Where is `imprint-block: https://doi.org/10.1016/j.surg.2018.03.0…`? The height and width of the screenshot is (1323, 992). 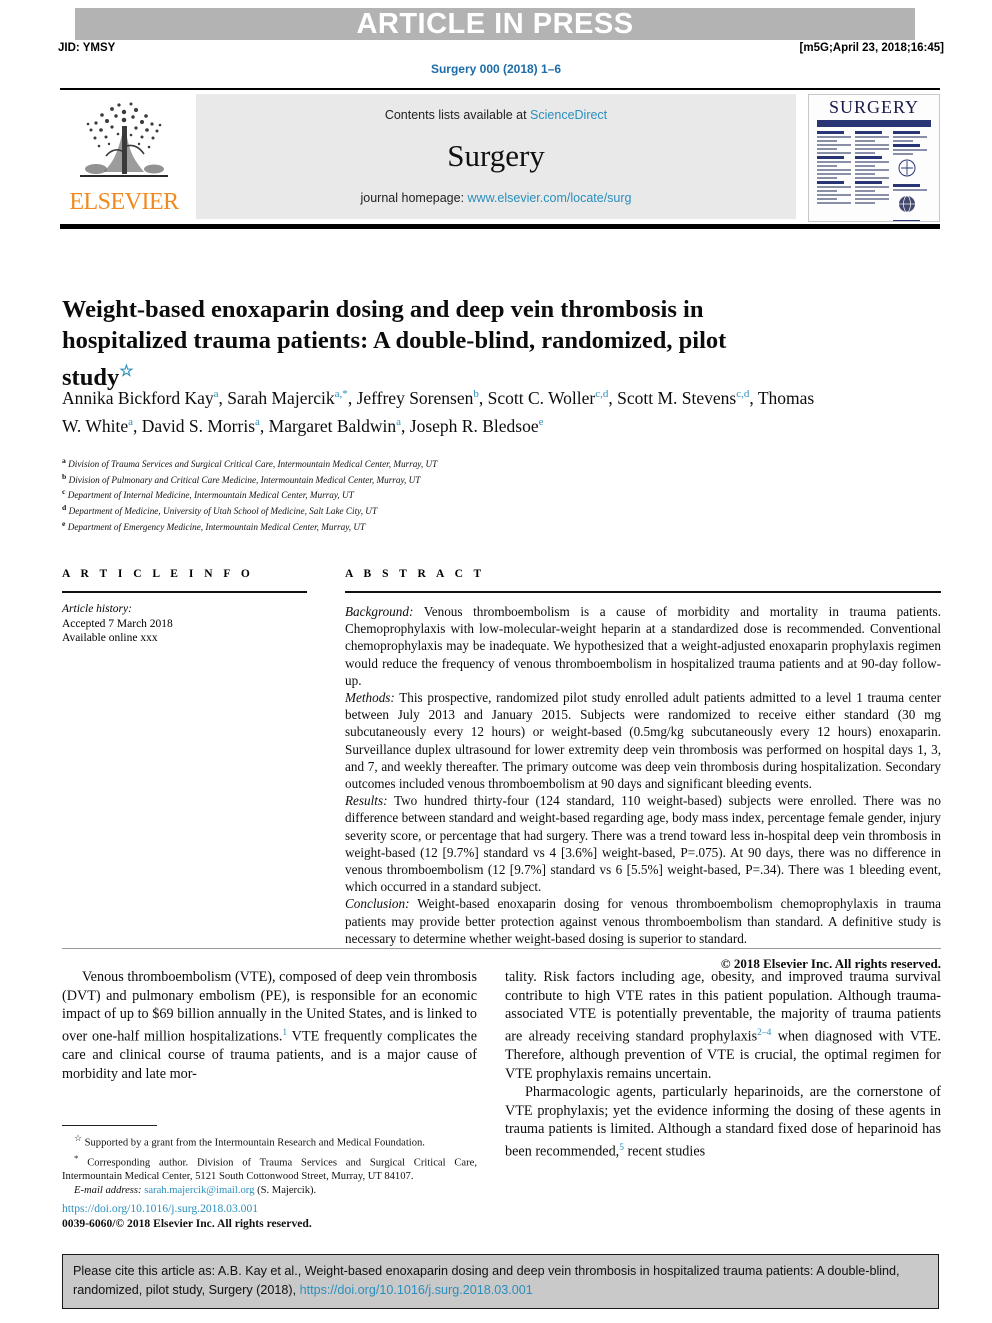
imprint-block: https://doi.org/10.1016/j.surg.2018.03.0… is located at coordinates (272, 1216).